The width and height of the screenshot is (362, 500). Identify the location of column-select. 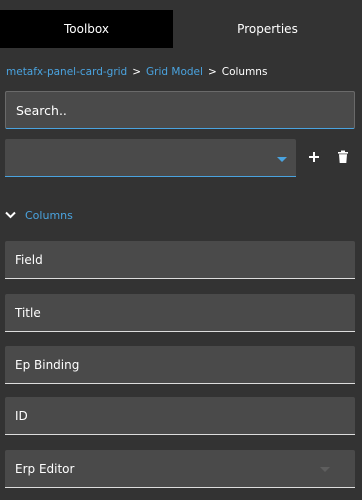
(150, 158).